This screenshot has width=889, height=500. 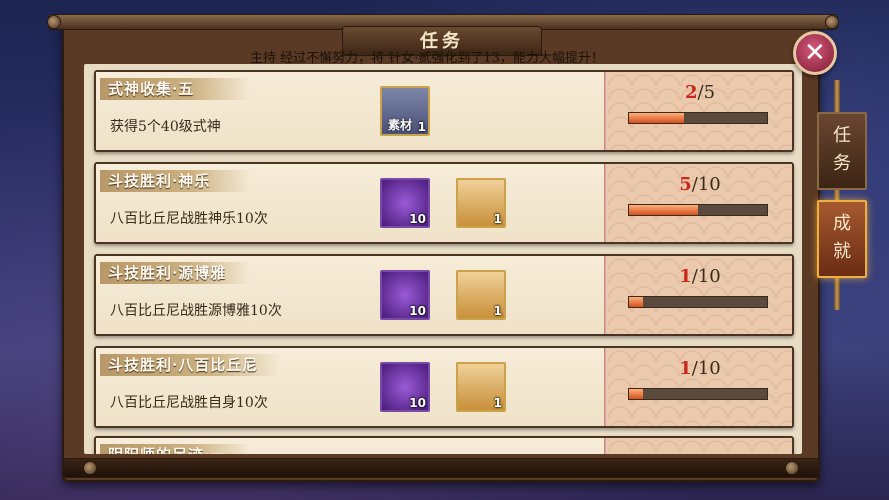 I want to click on task-card: 阴阳师的足迹·一, so click(x=444, y=445).